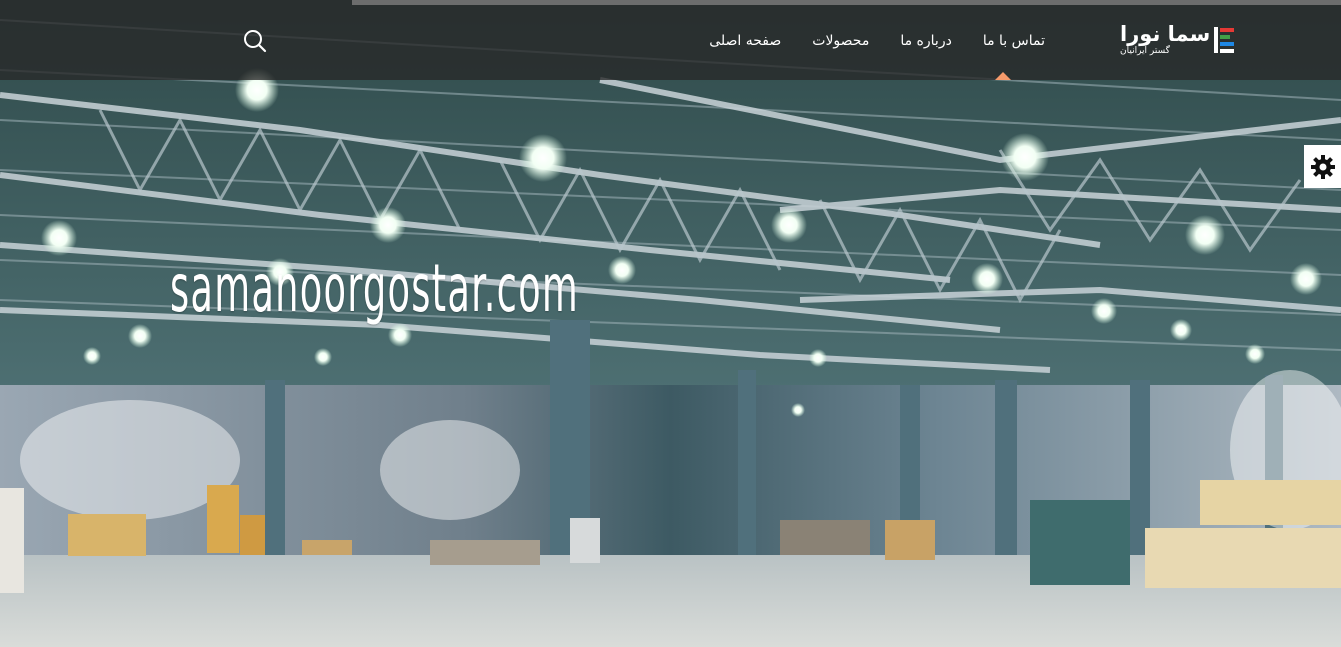 The width and height of the screenshot is (1341, 647). I want to click on logo-blue-stripe, so click(1227, 44).